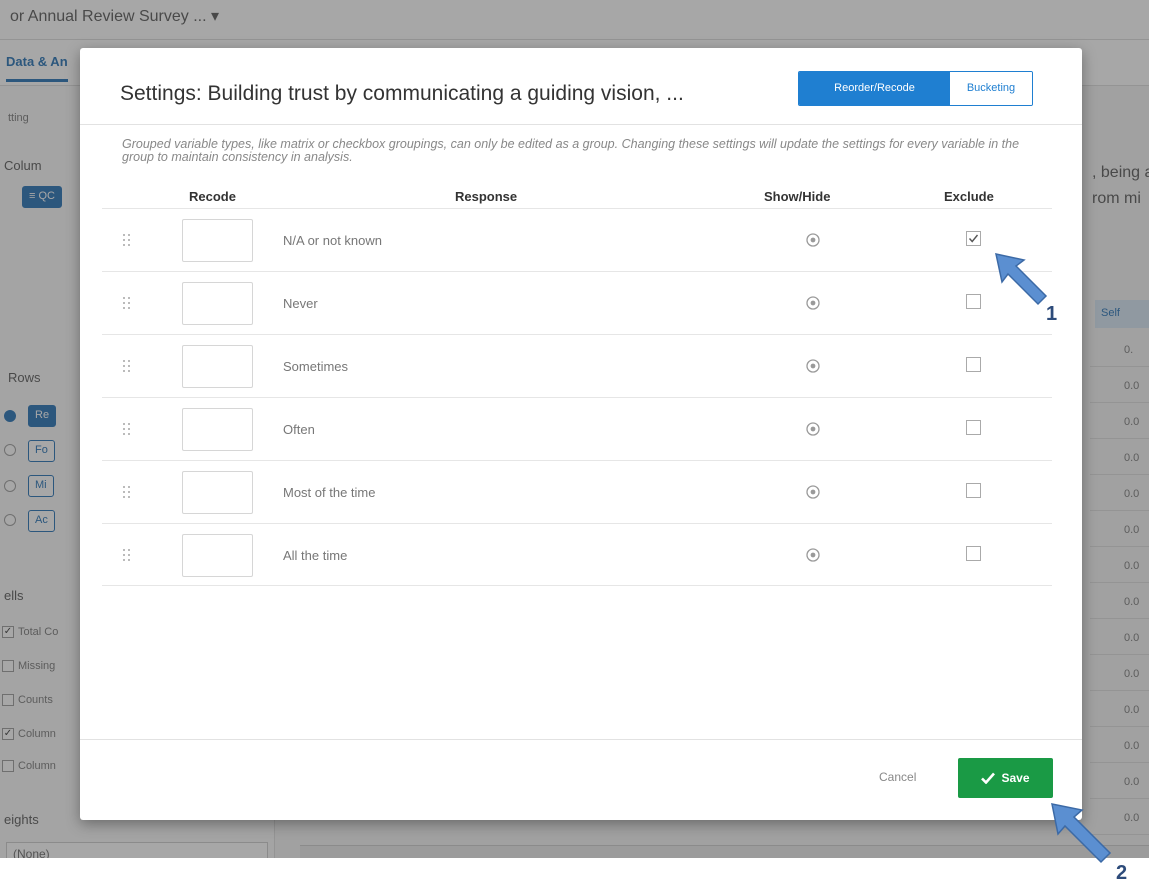 This screenshot has height=892, width=1149. What do you see at coordinates (577, 302) in the screenshot?
I see `response-row: Never` at bounding box center [577, 302].